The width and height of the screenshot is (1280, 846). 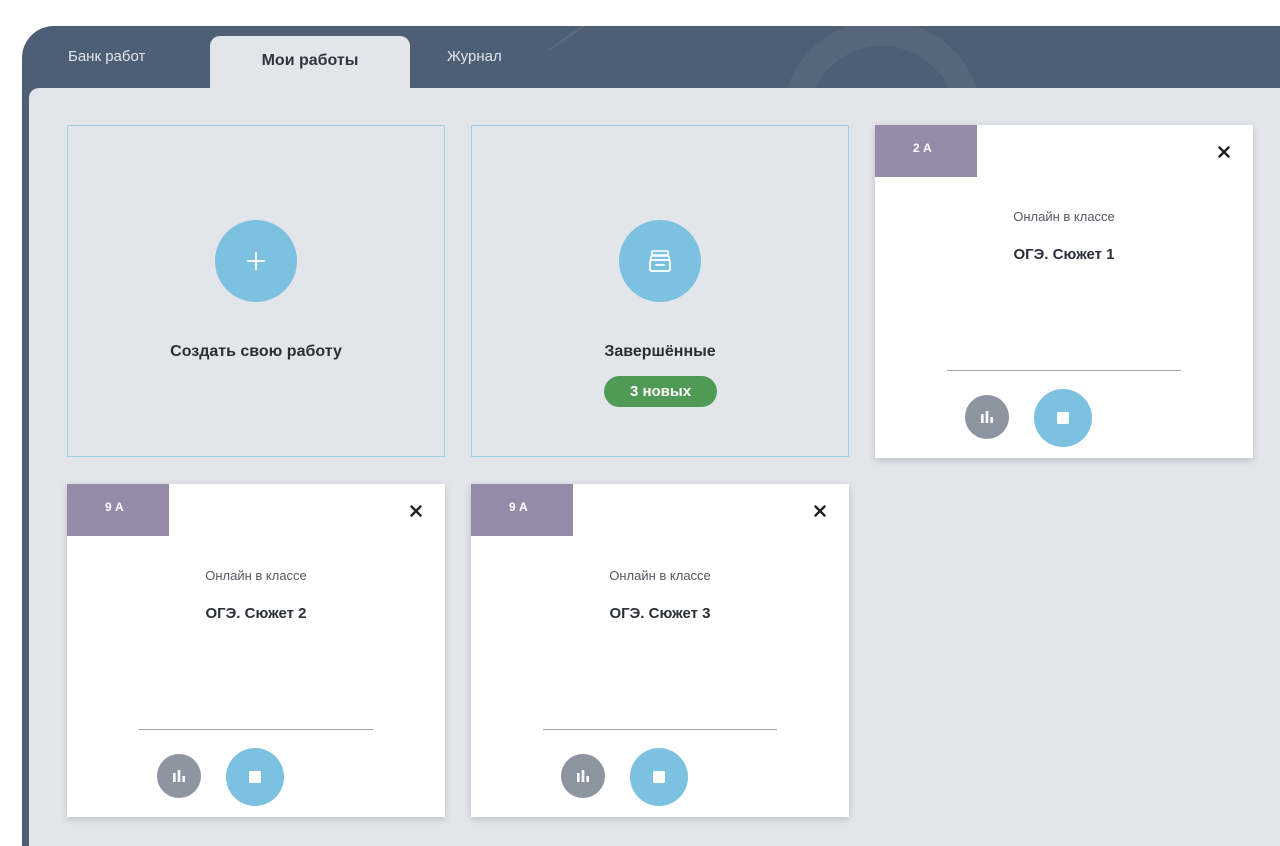 I want to click on work-title: ОГЭ. Сюжет 2, so click(x=256, y=613).